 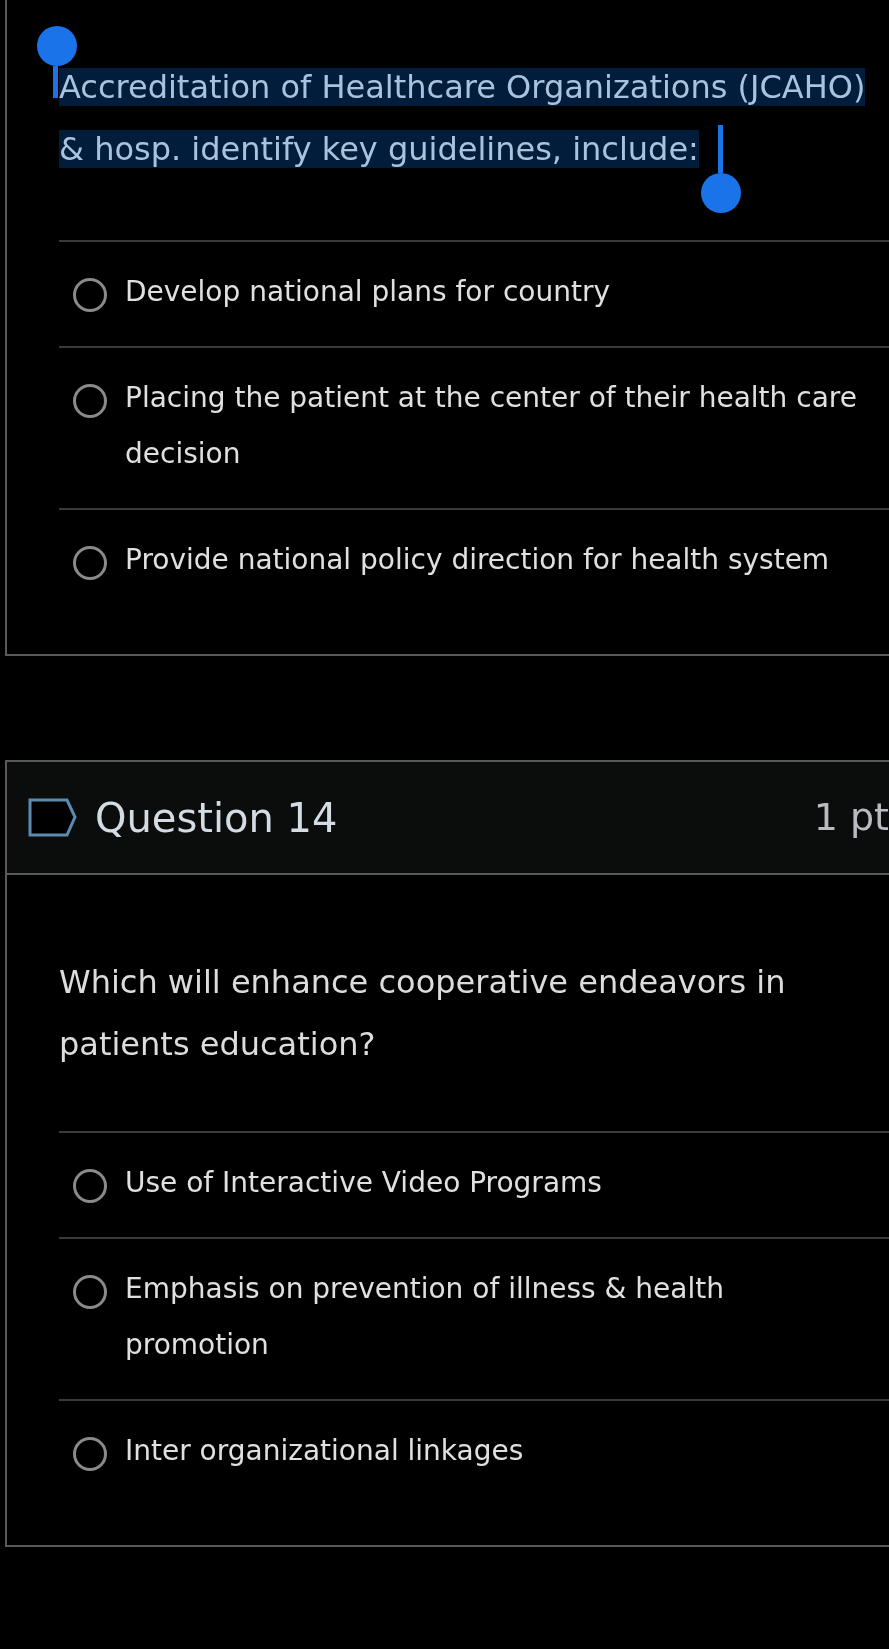 What do you see at coordinates (507, 426) in the screenshot?
I see `answer-label: Placing the patient at the center of their health care decision` at bounding box center [507, 426].